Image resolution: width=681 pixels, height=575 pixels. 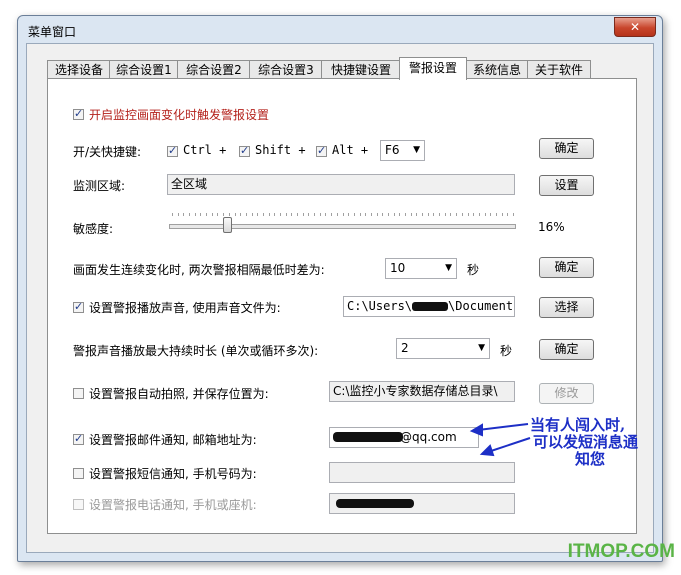 I want to click on watermark: ITMOP.COM, so click(x=621, y=551).